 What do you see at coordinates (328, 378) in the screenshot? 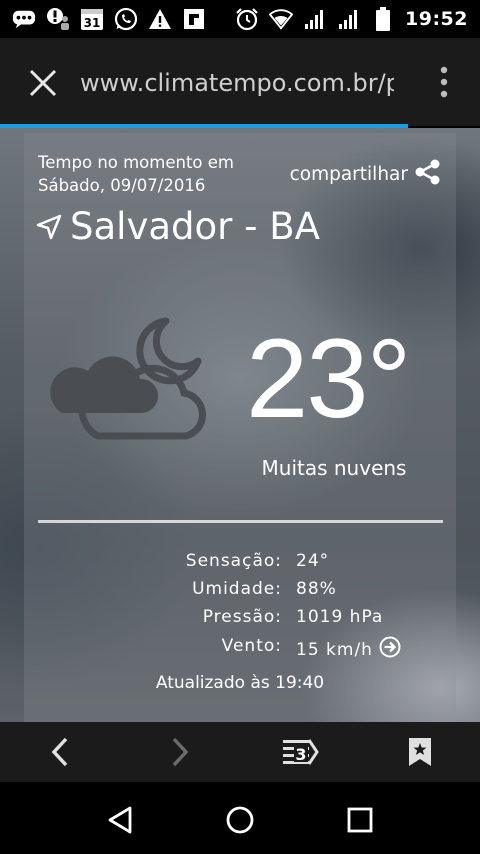
I see `temperature: 23°` at bounding box center [328, 378].